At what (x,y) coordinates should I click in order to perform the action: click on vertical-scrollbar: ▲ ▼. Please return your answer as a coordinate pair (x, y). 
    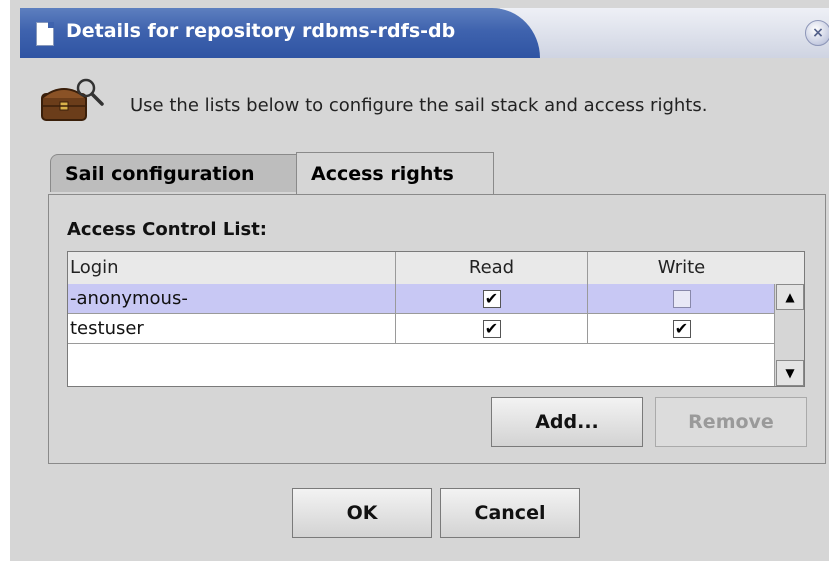
    Looking at the image, I should click on (789, 335).